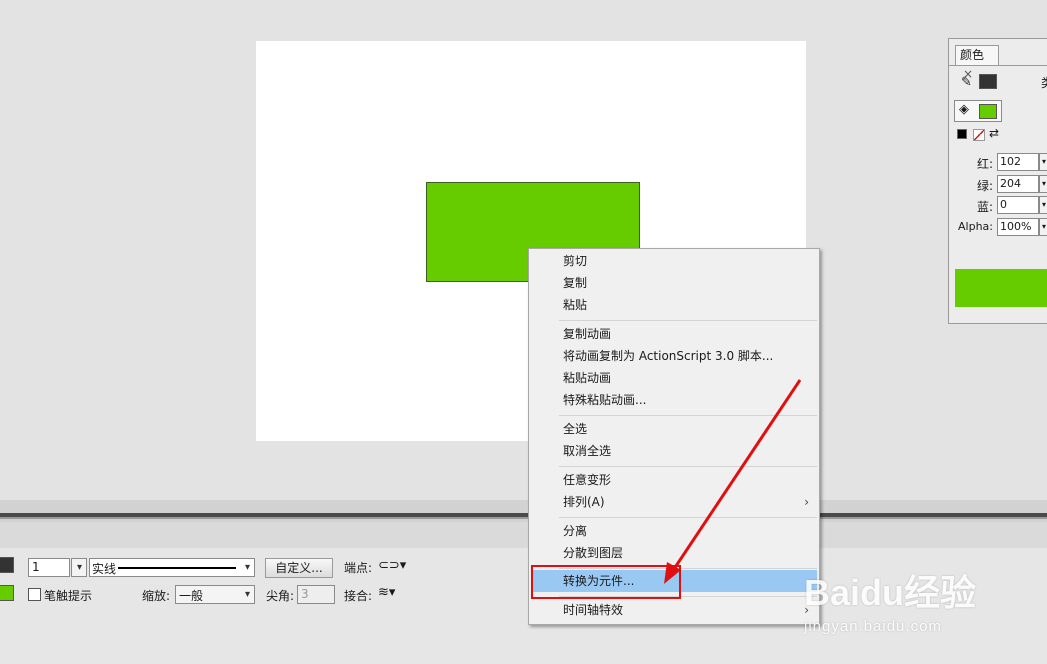 The width and height of the screenshot is (1047, 664). Describe the element at coordinates (674, 451) in the screenshot. I see `menu-item-deselect-all: 取消全选` at that location.